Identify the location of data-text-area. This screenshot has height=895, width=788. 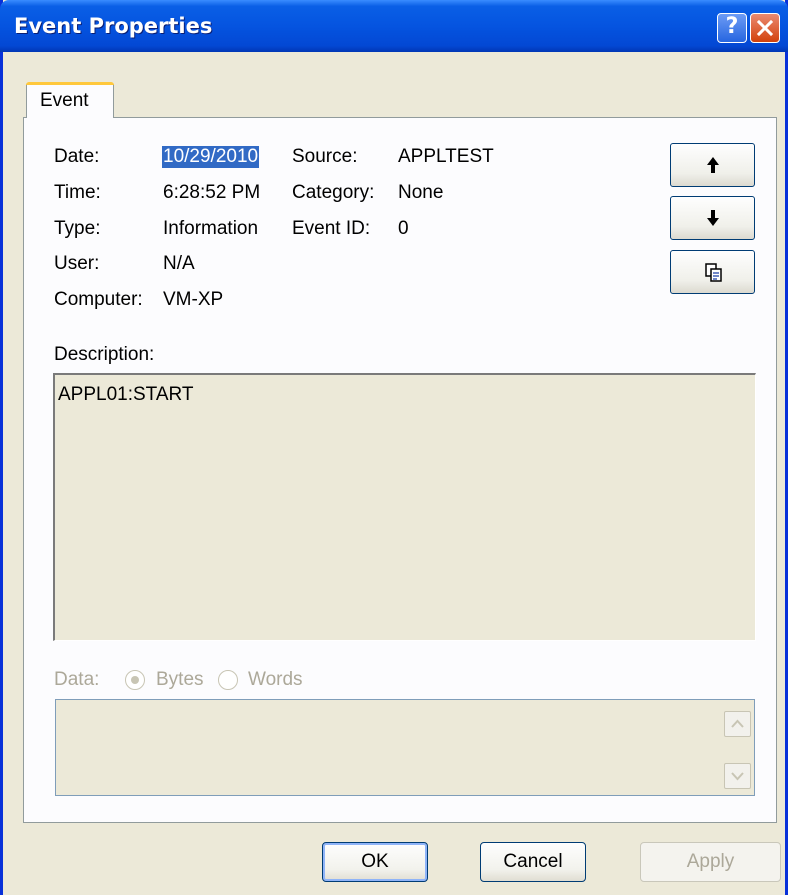
(405, 747).